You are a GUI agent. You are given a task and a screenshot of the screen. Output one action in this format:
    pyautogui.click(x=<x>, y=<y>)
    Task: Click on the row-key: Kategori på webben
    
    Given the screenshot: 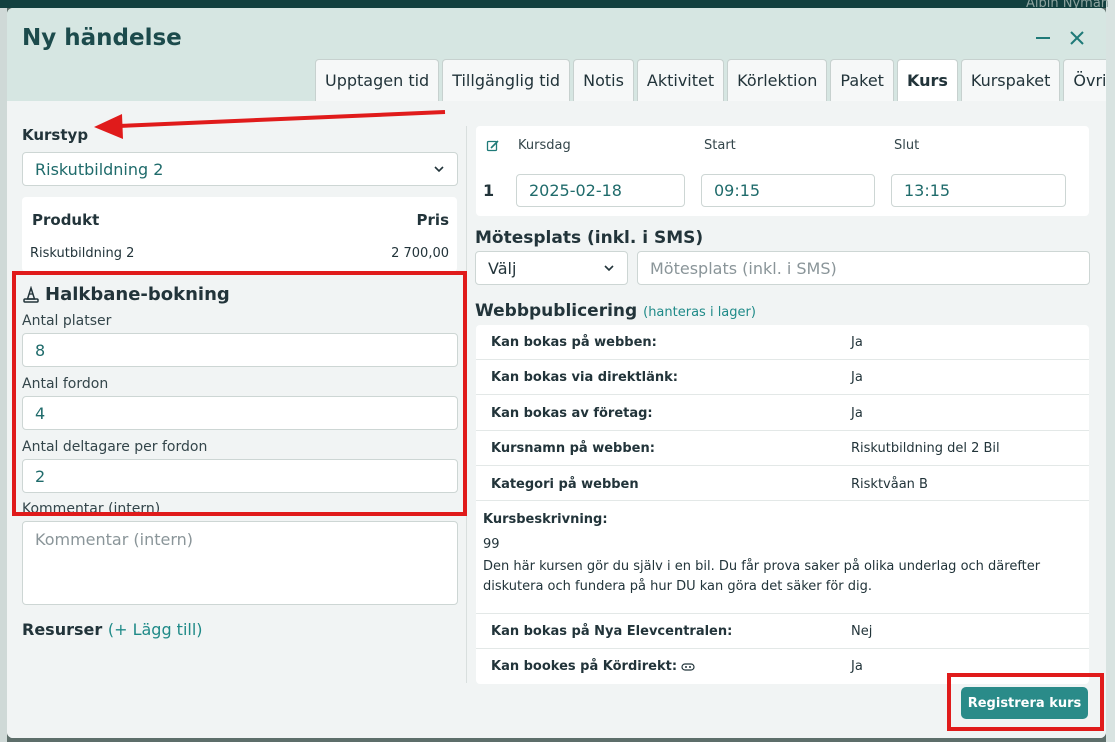 What is the action you would take?
    pyautogui.click(x=565, y=484)
    